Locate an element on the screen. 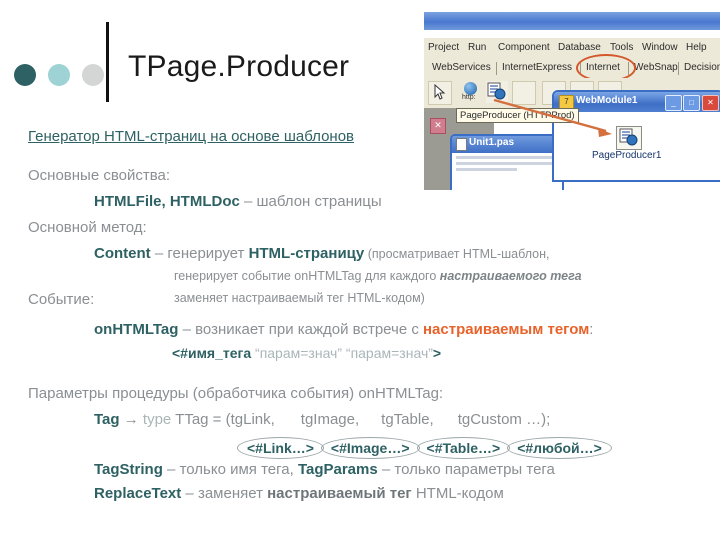 The width and height of the screenshot is (720, 540). webmodule-window: 7 WebModule1 _ □ ✕ PageProducer1 is located at coordinates (636, 136).